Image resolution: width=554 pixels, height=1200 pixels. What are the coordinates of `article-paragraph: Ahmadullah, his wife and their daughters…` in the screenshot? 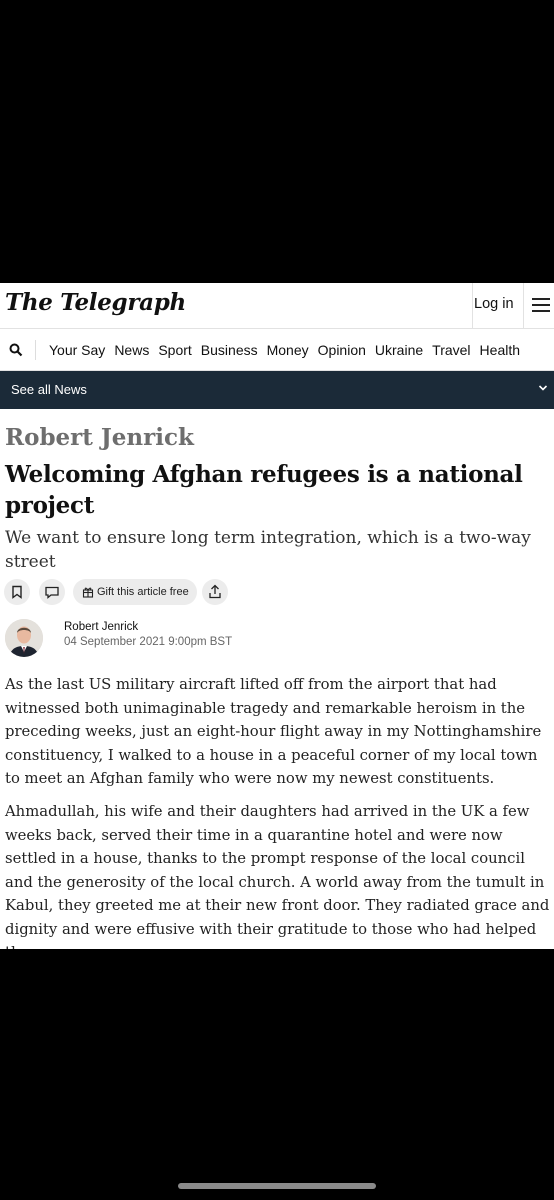 It's located at (277, 876).